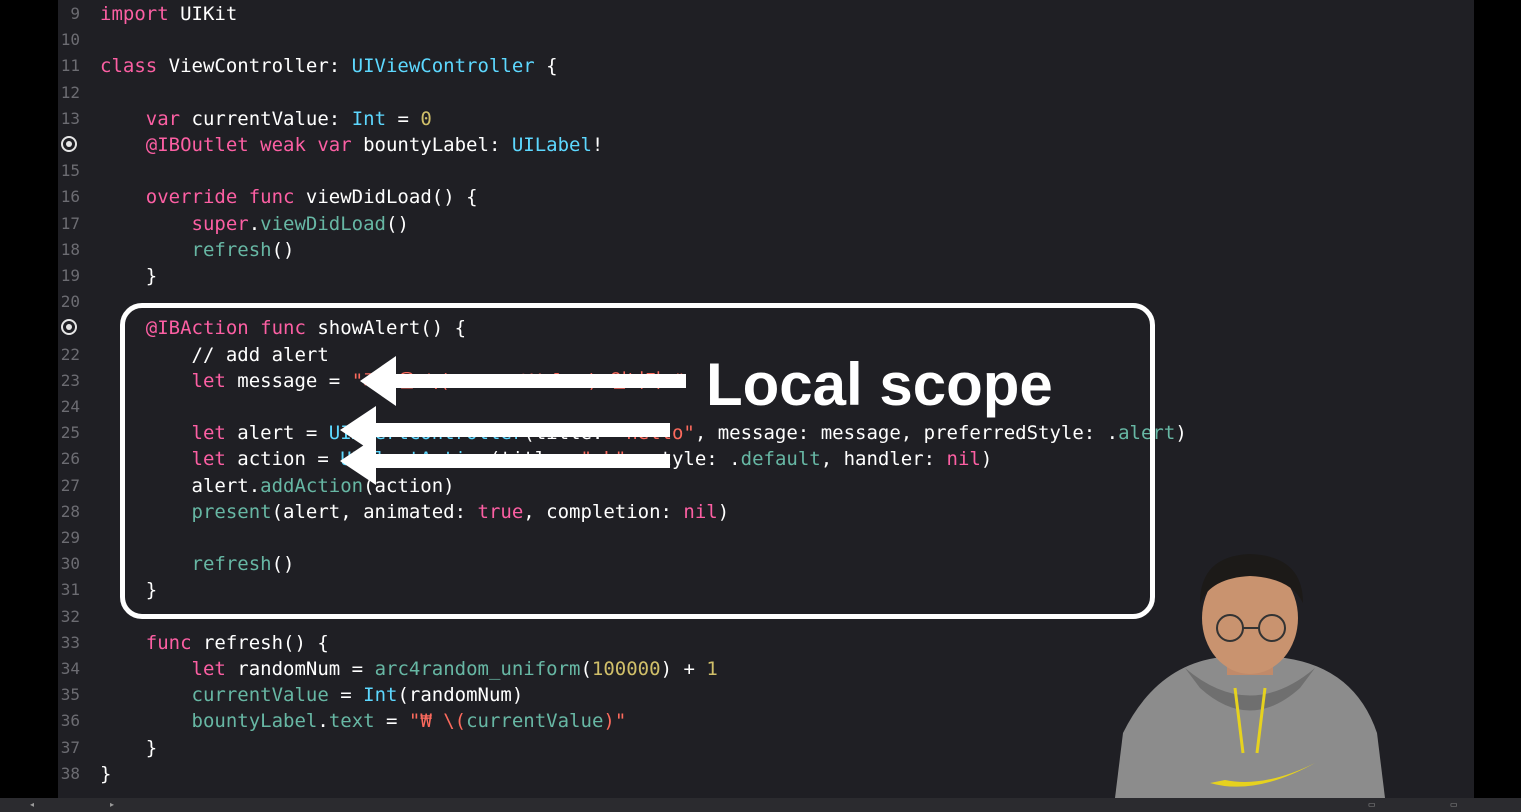 The width and height of the screenshot is (1521, 812). I want to click on presenter-video-overlay, so click(1250, 676).